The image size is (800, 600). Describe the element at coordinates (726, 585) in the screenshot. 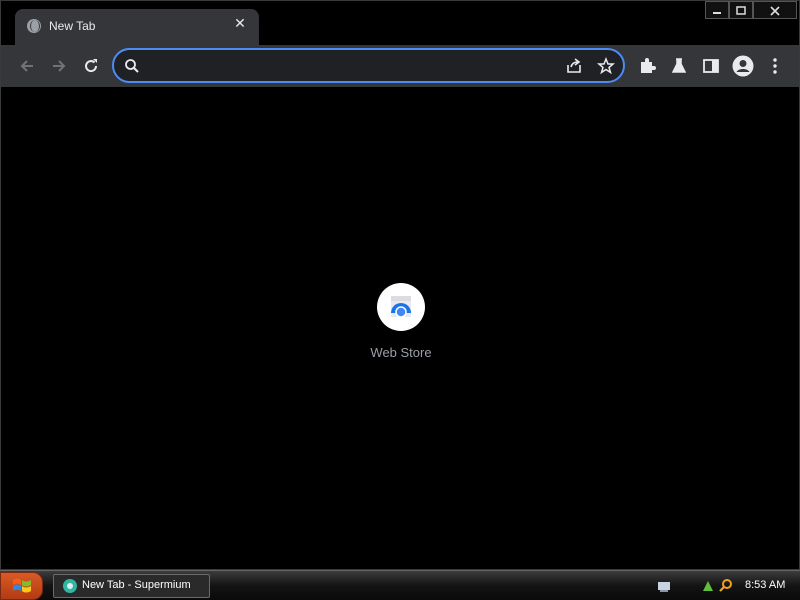

I see `search-tray-icon` at that location.